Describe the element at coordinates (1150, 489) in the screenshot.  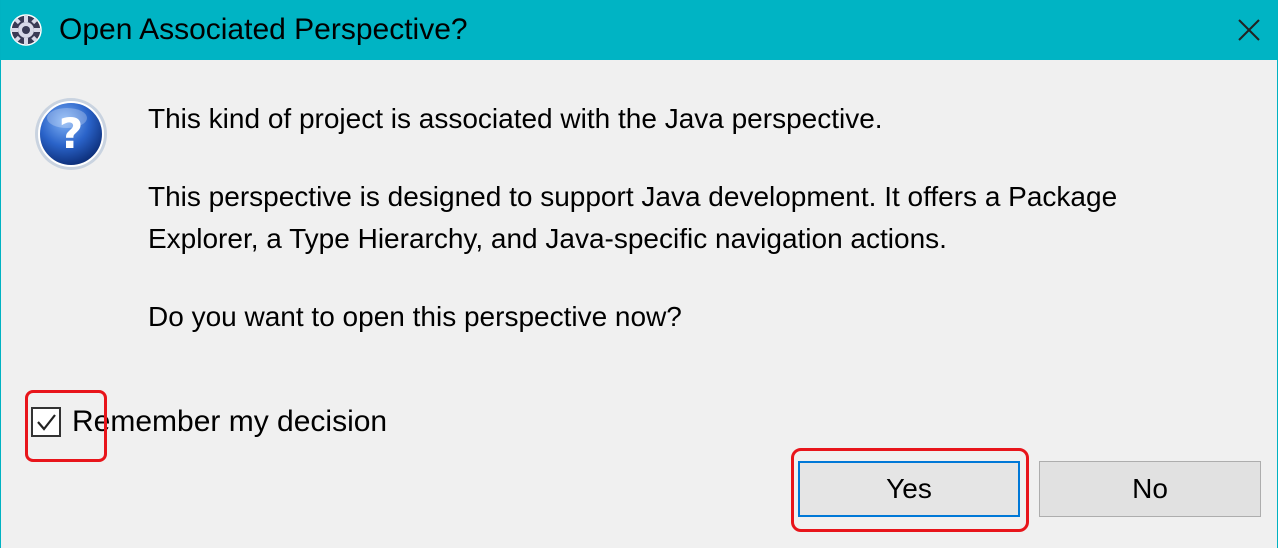
I see `no-button: No` at that location.